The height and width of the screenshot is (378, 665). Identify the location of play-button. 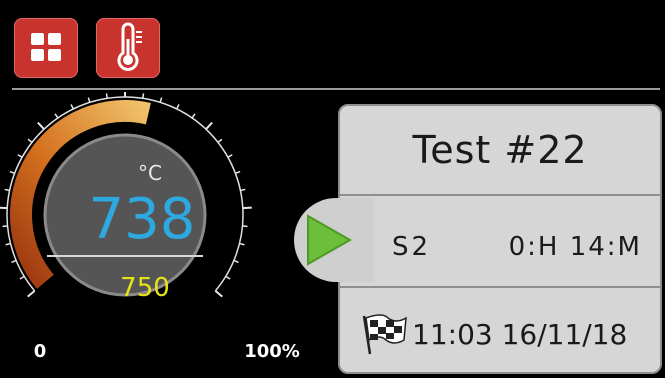
(334, 240).